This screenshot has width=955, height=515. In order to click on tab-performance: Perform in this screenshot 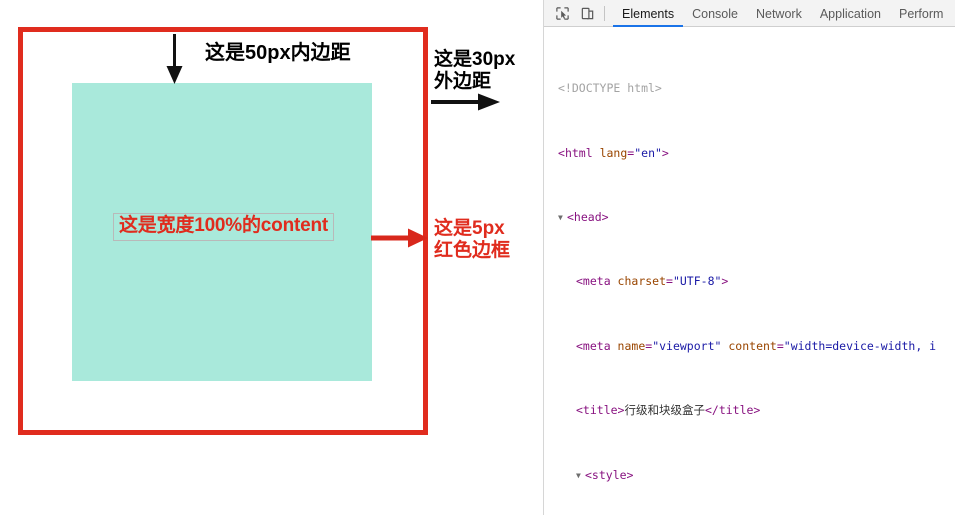, I will do `click(921, 13)`.